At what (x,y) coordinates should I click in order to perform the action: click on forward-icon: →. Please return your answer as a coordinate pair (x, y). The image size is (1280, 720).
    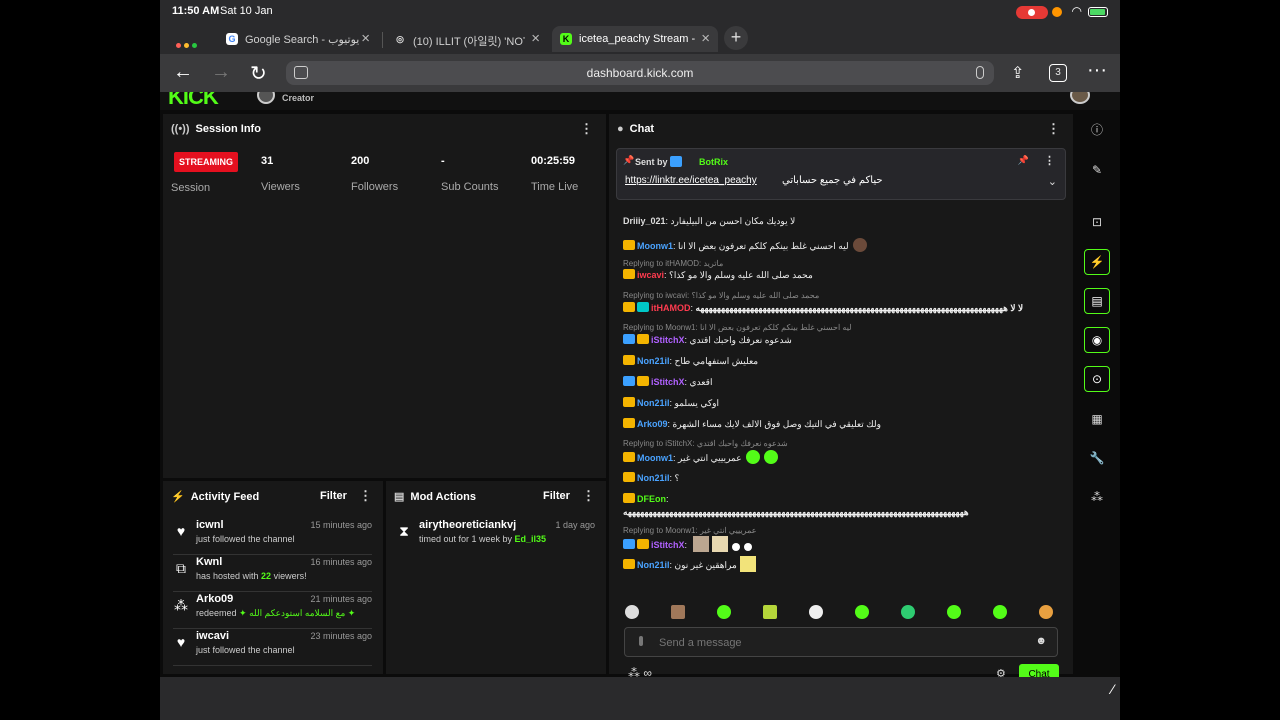
    Looking at the image, I should click on (221, 72).